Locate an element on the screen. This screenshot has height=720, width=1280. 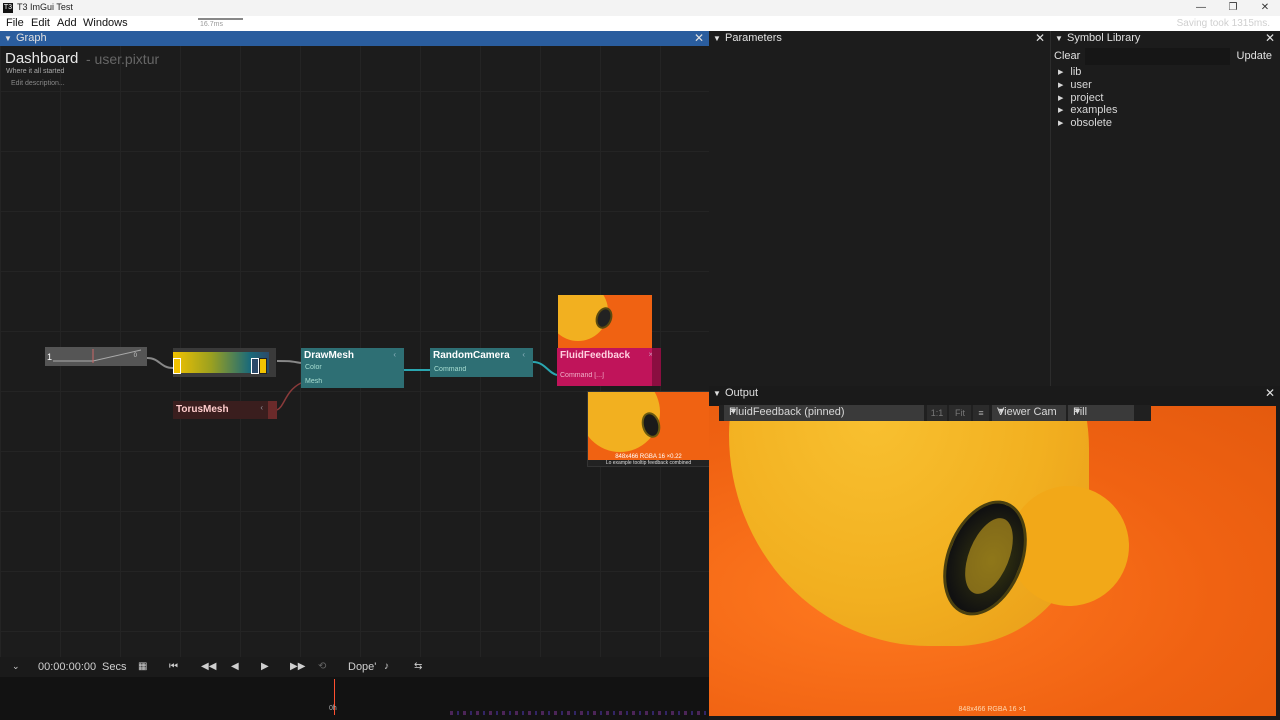
node-gradient is located at coordinates (224, 362).